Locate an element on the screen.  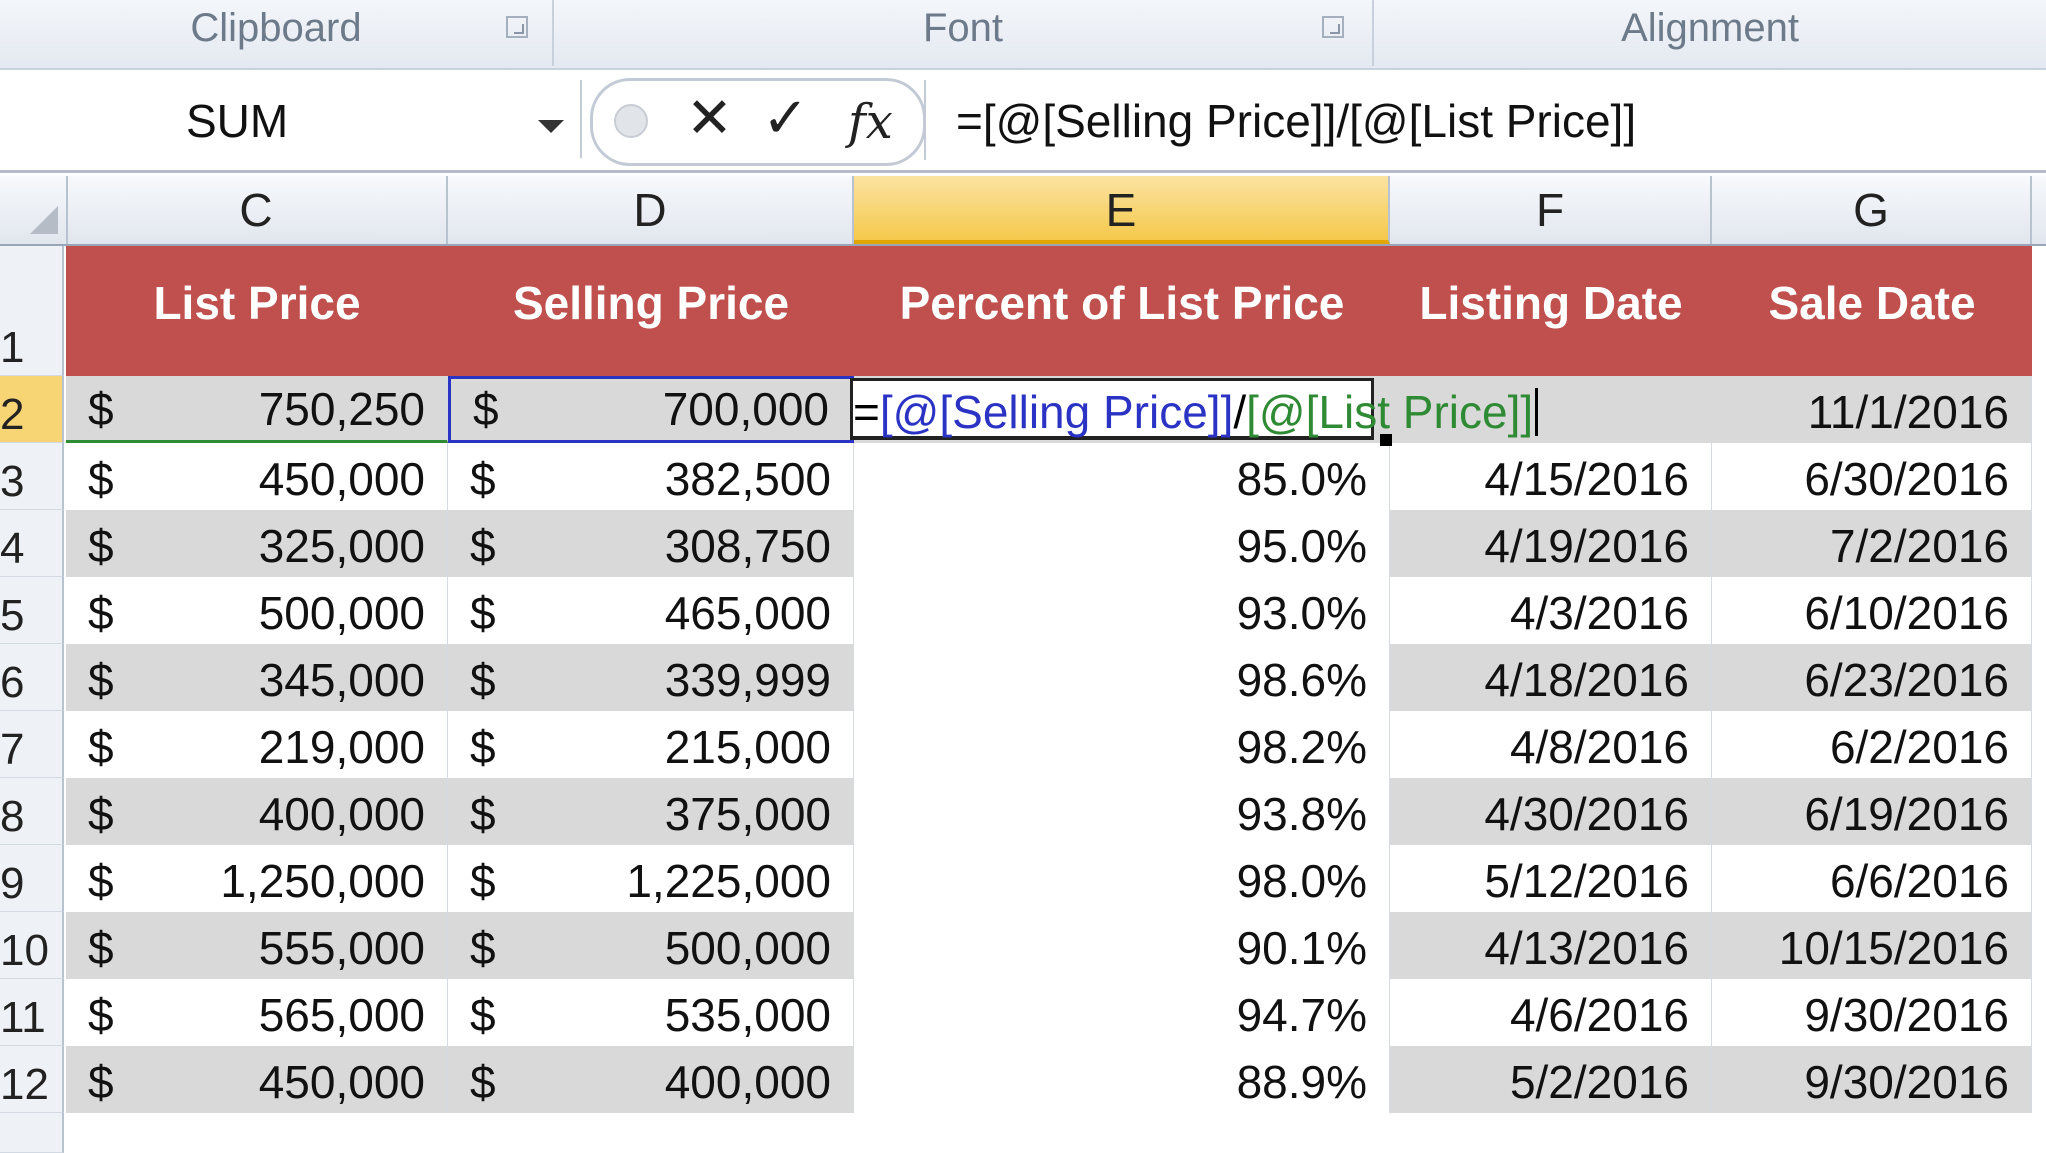
cell-percent-of-list: 98.0% is located at coordinates (1122, 878).